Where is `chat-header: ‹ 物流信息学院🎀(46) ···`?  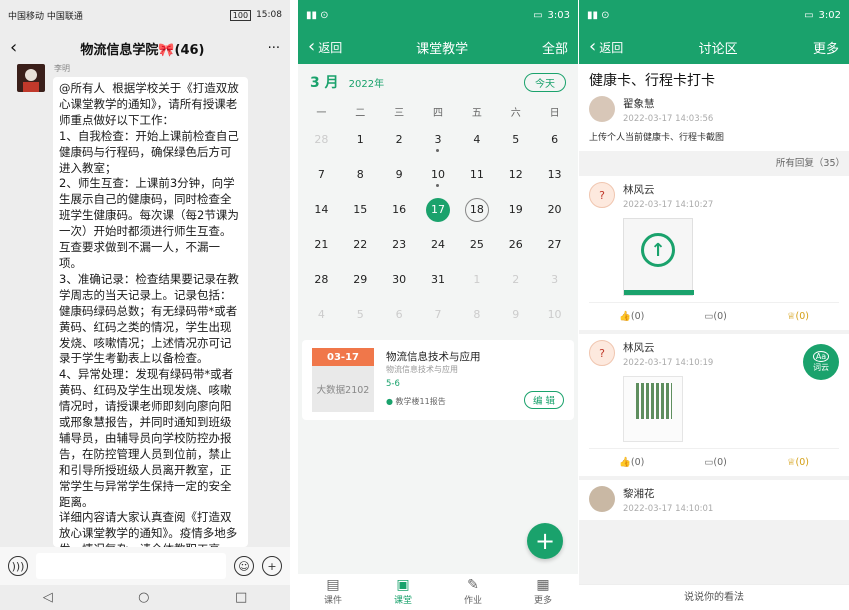
chat-header: ‹ 物流信息学院🎀(46) ··· is located at coordinates (145, 48).